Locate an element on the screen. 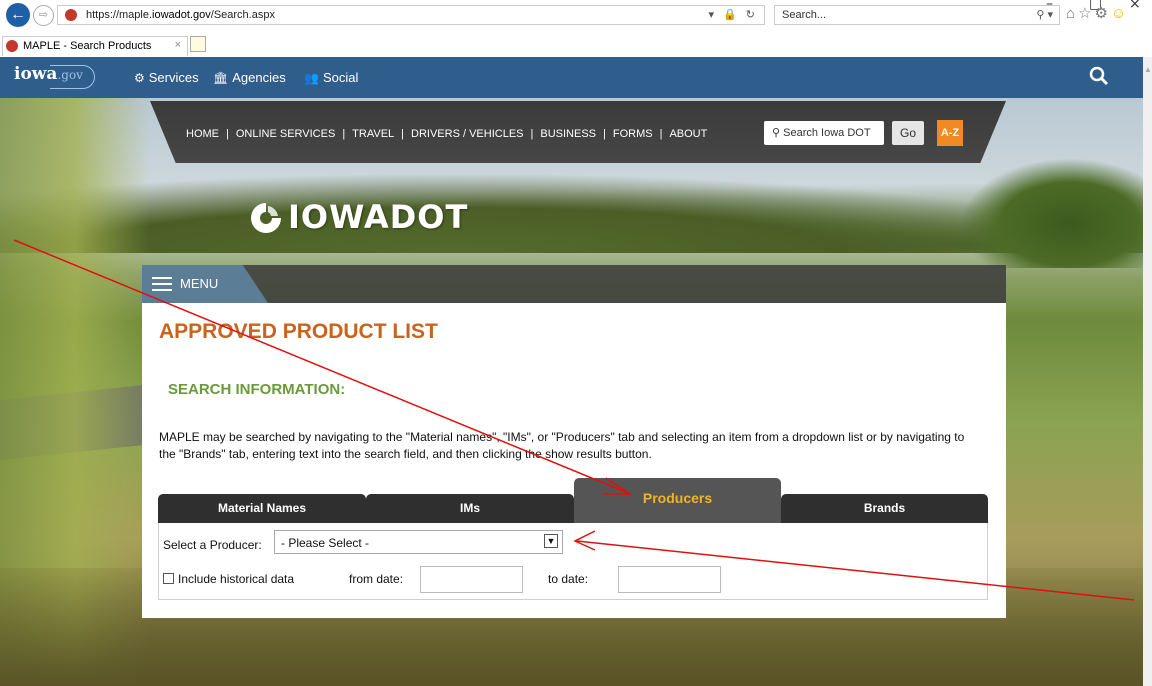 The height and width of the screenshot is (686, 1152). browser-tab: MAPLE - Search Products × is located at coordinates (95, 46).